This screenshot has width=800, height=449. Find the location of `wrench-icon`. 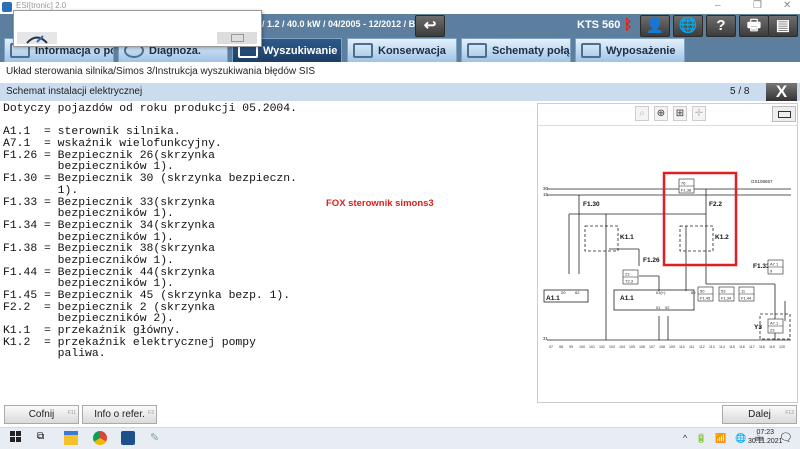

wrench-icon is located at coordinates (363, 50).